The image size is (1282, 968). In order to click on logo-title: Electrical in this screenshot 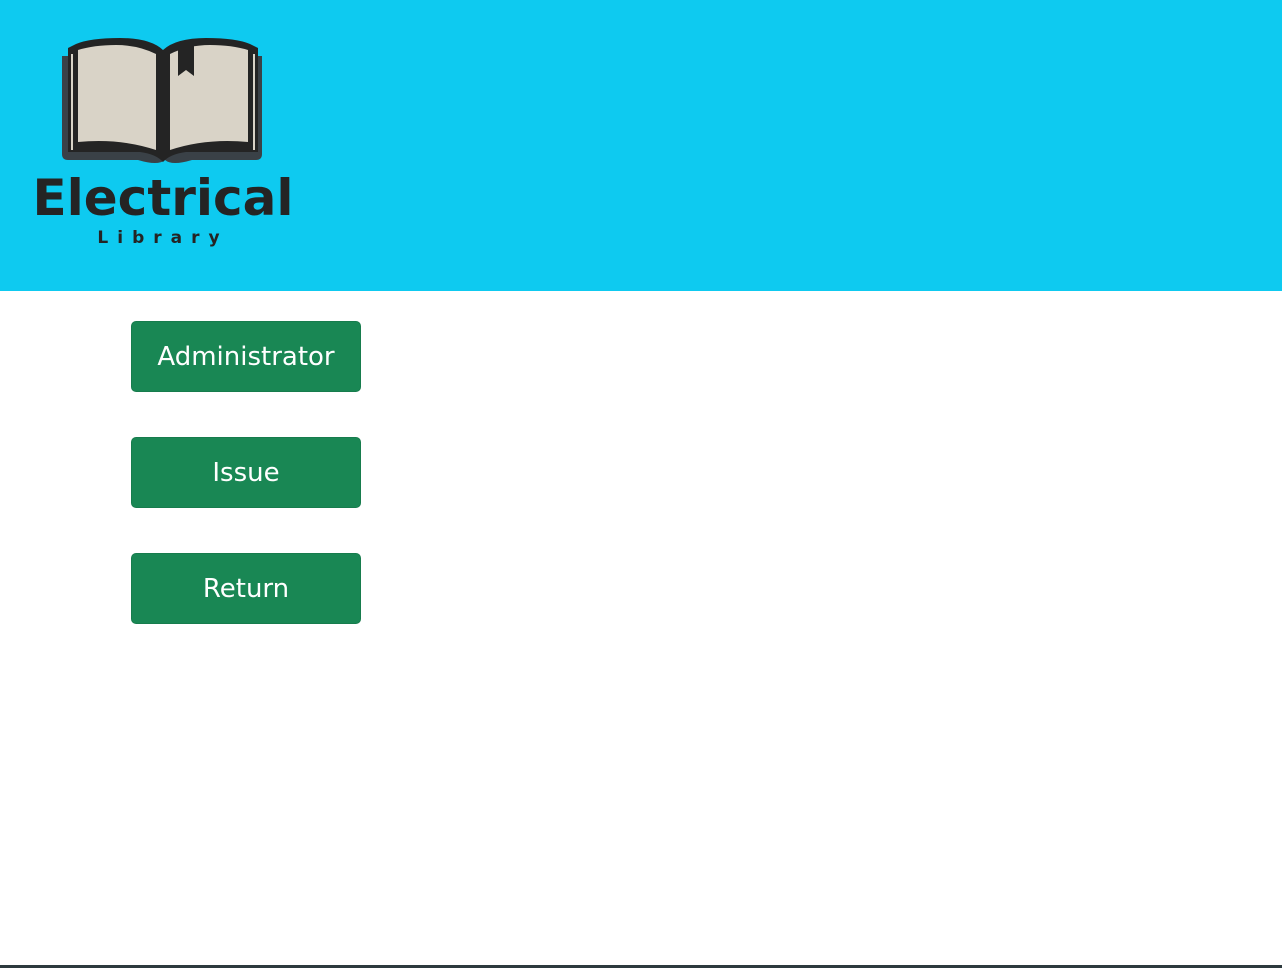, I will do `click(163, 198)`.